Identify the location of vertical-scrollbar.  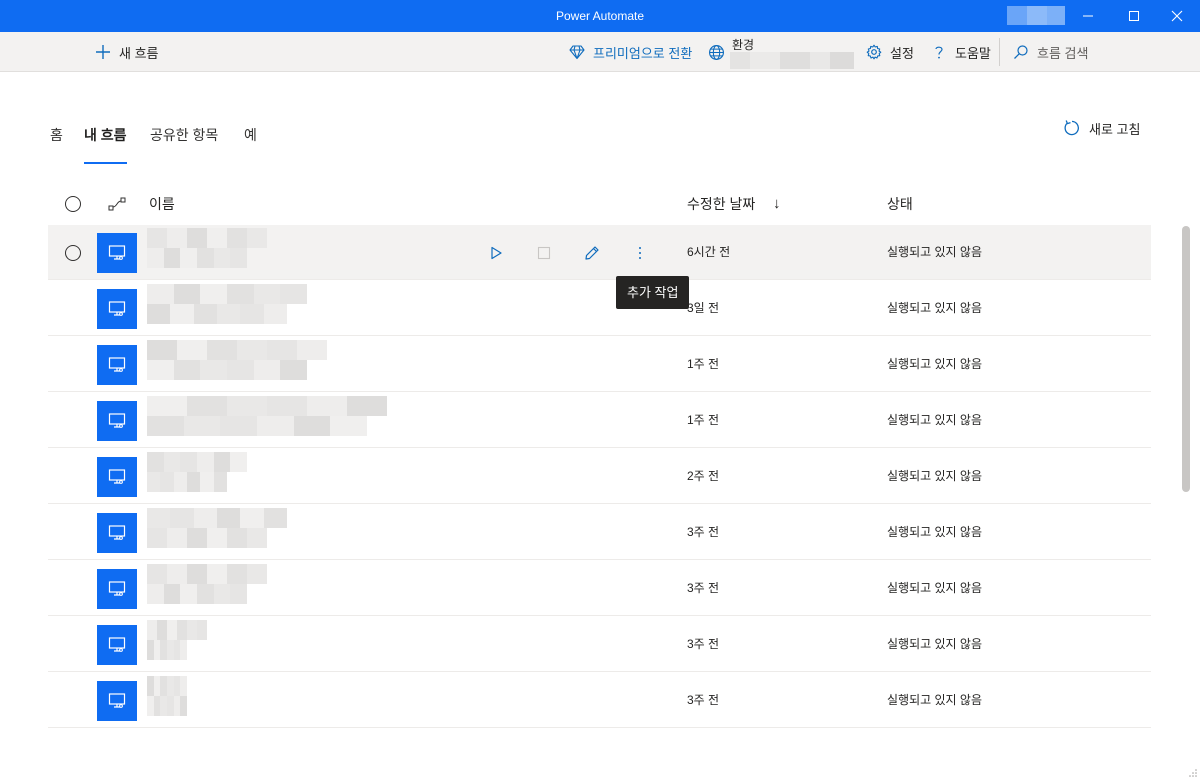
(1186, 359).